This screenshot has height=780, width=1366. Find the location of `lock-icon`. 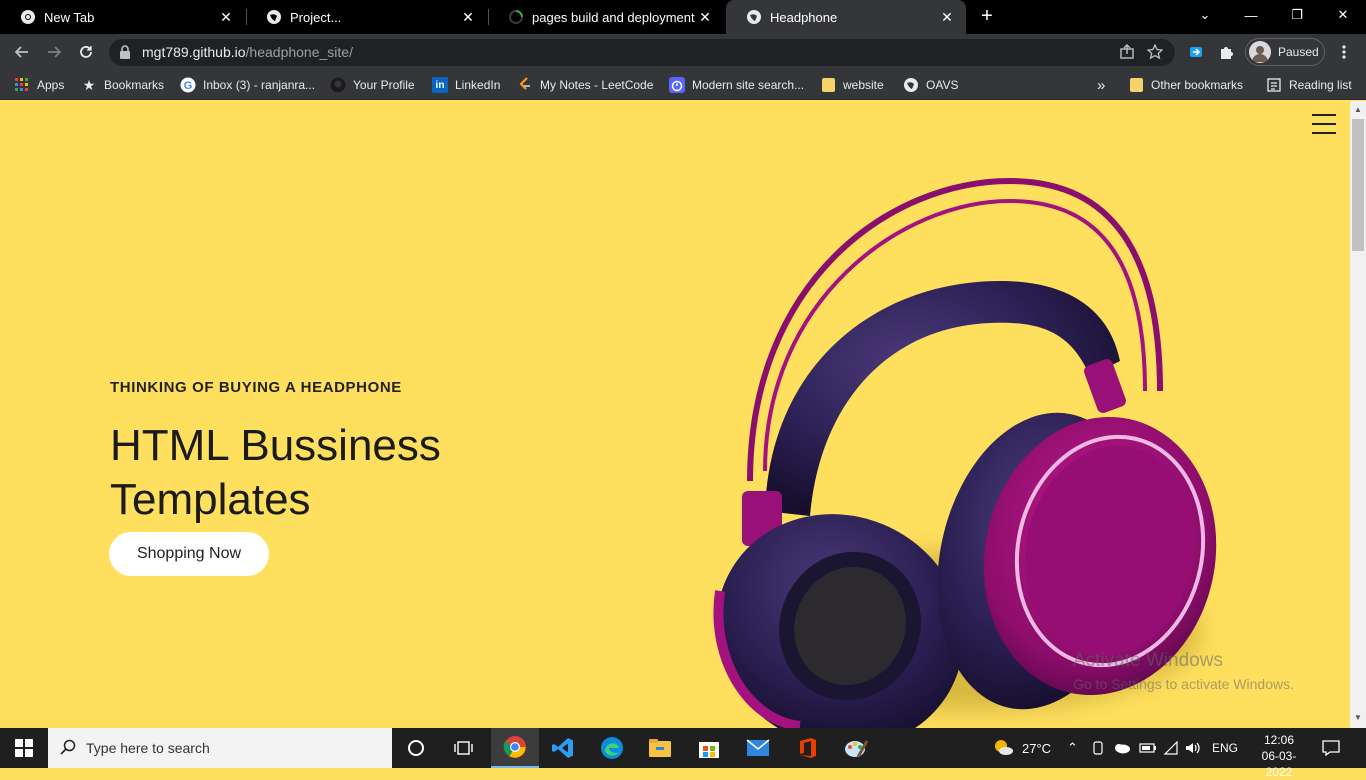

lock-icon is located at coordinates (126, 52).